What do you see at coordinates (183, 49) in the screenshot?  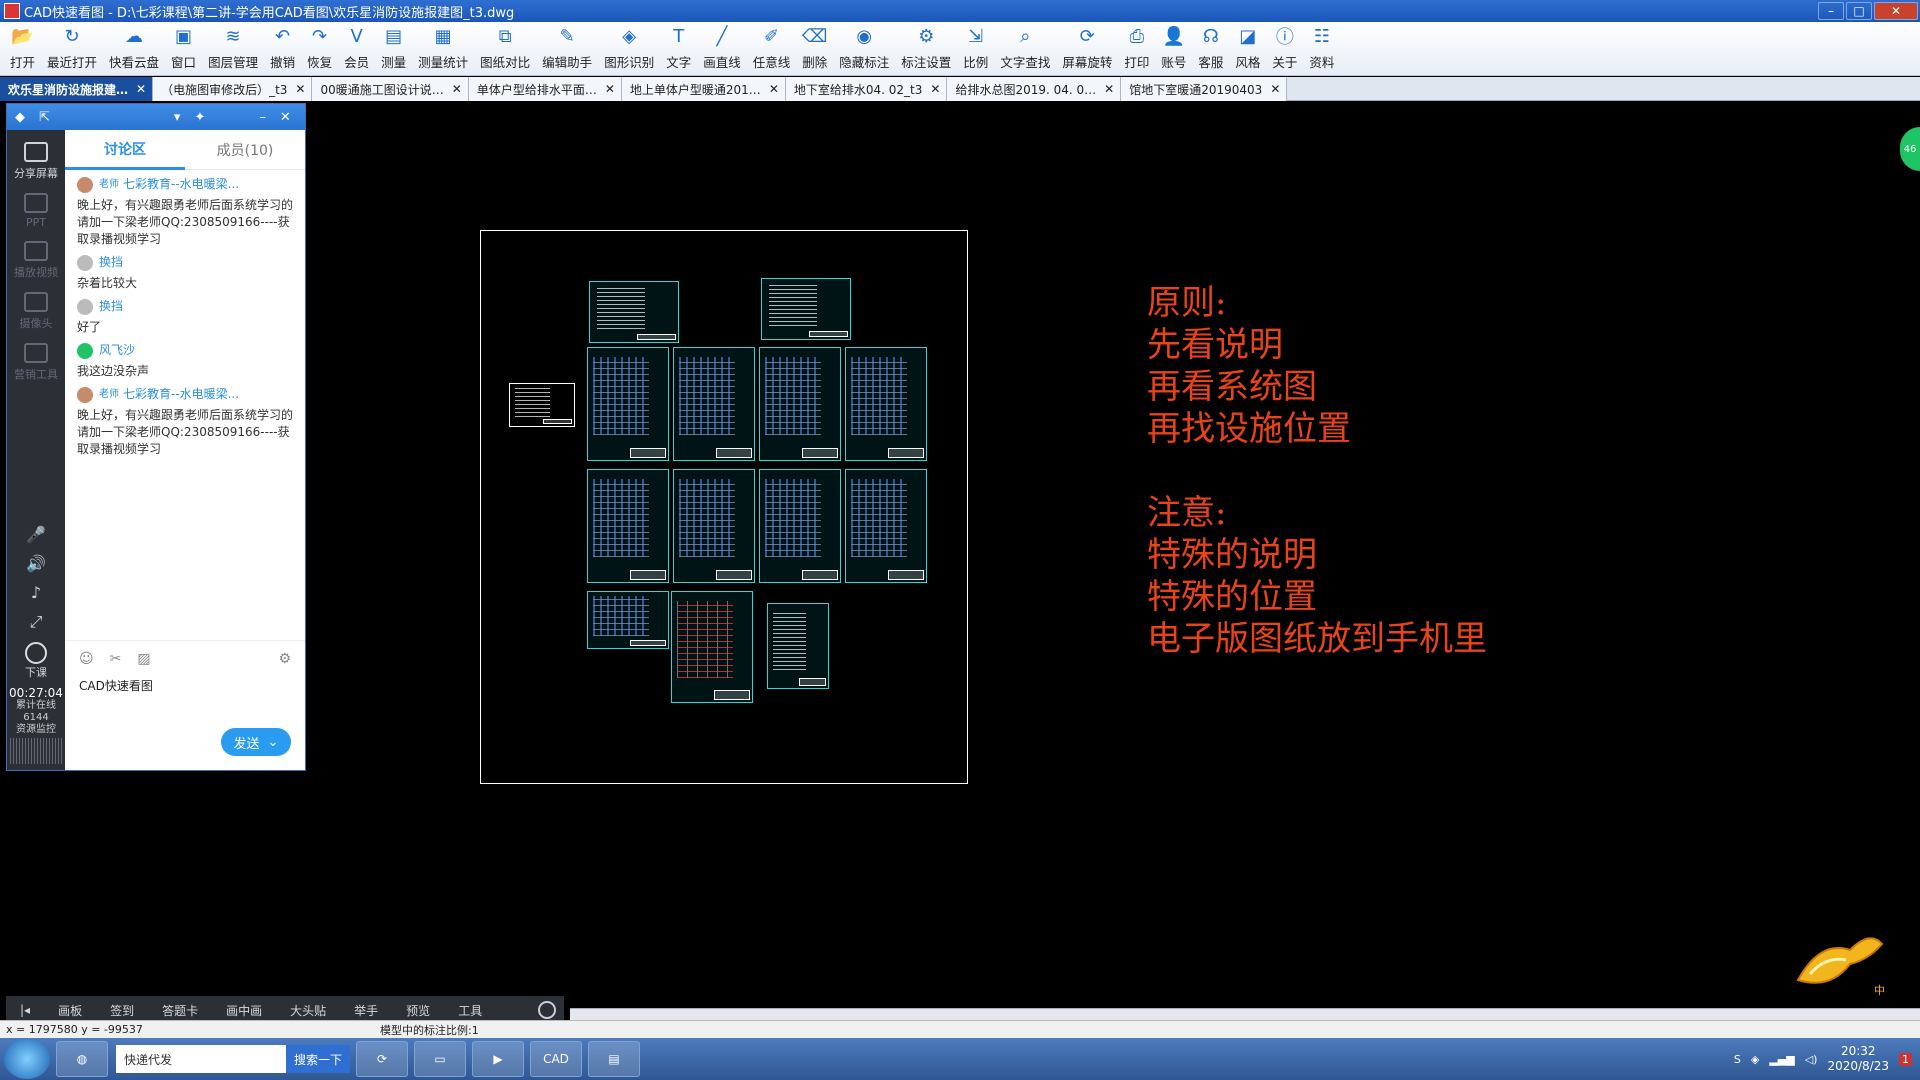 I see `toolbar-window-button: ▣ 窗口` at bounding box center [183, 49].